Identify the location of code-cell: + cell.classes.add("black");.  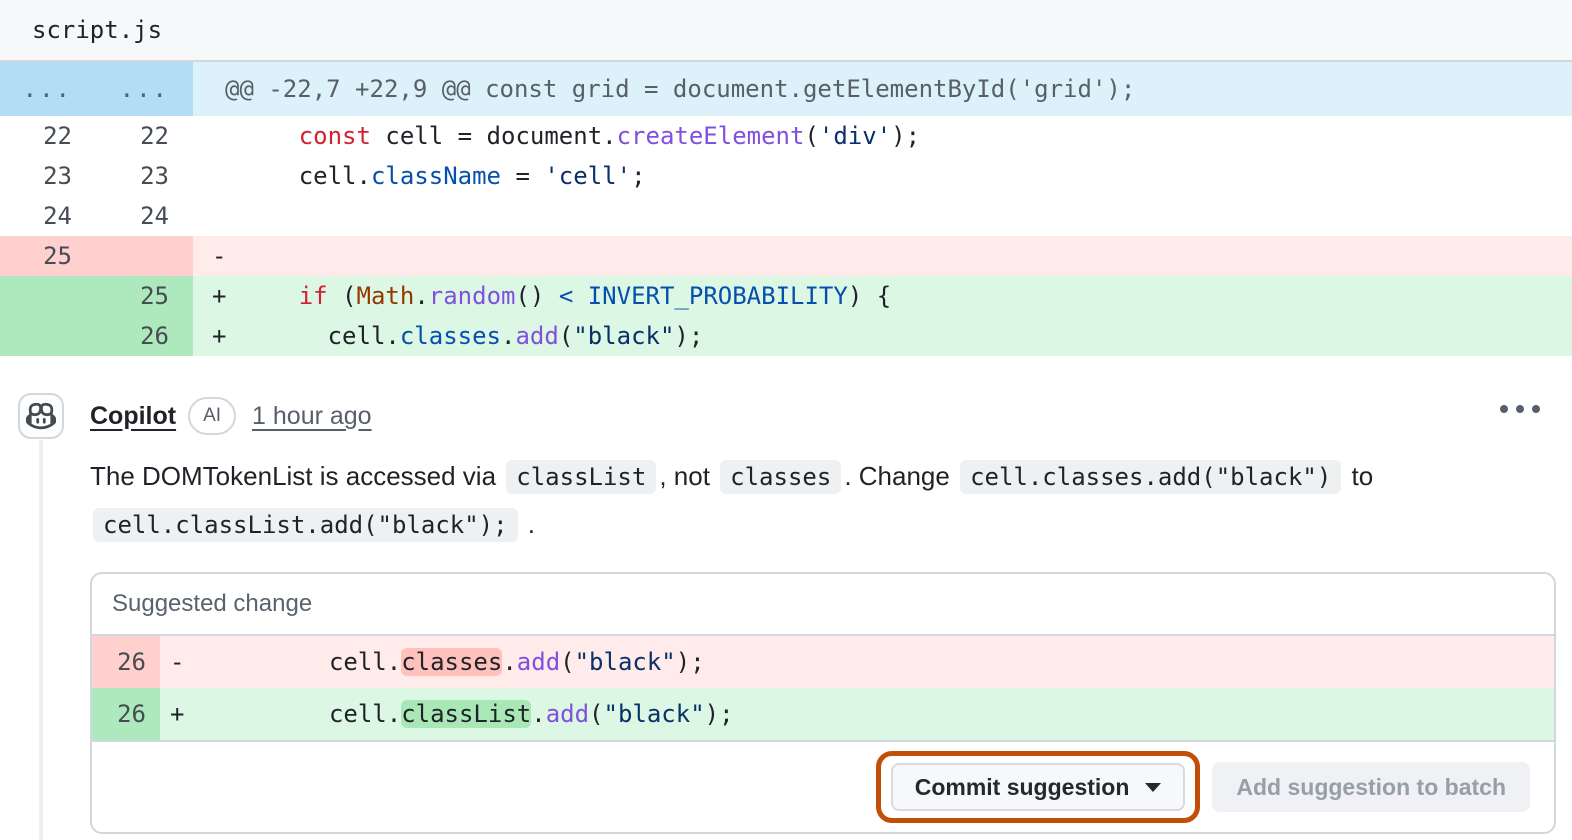
(882, 336).